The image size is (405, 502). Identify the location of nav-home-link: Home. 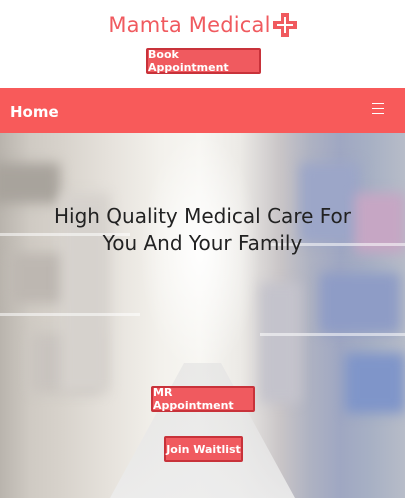
(34, 110).